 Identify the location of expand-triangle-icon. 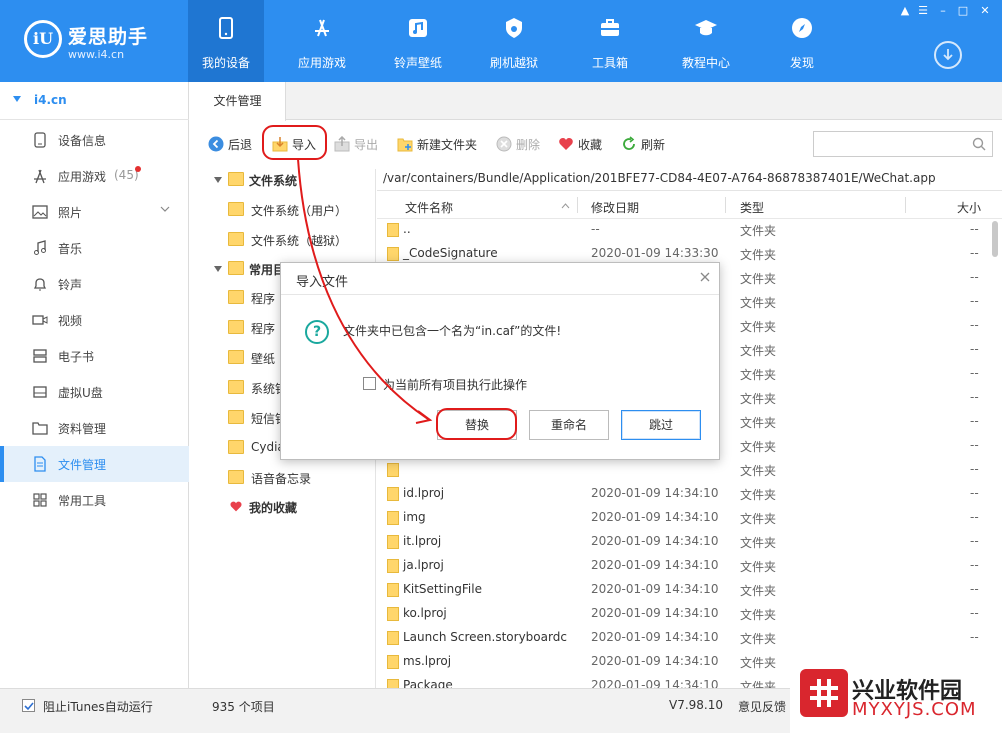
(218, 180).